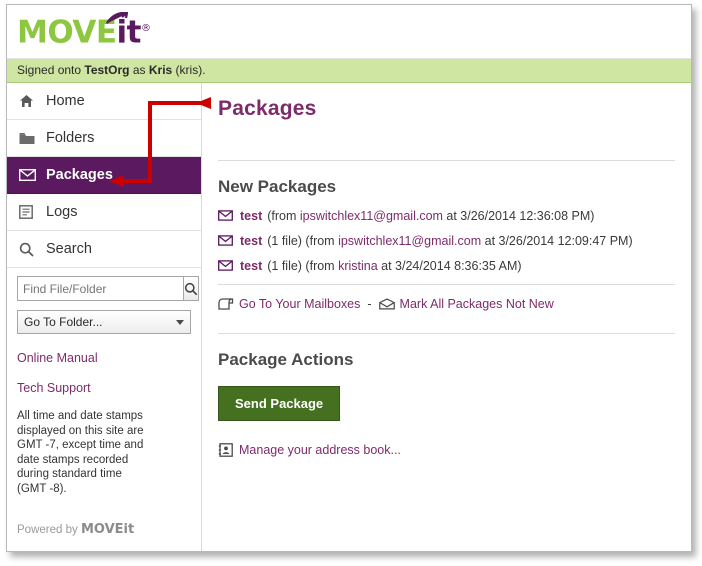 The width and height of the screenshot is (702, 566). I want to click on sidebar-link-tech-support: Tech Support, so click(109, 388).